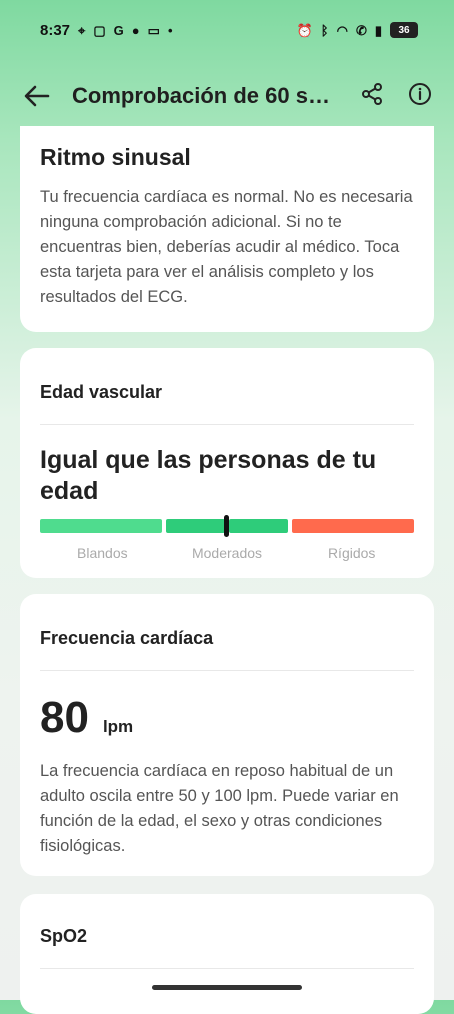  What do you see at coordinates (118, 726) in the screenshot?
I see `heart-rate-unit: lpm` at bounding box center [118, 726].